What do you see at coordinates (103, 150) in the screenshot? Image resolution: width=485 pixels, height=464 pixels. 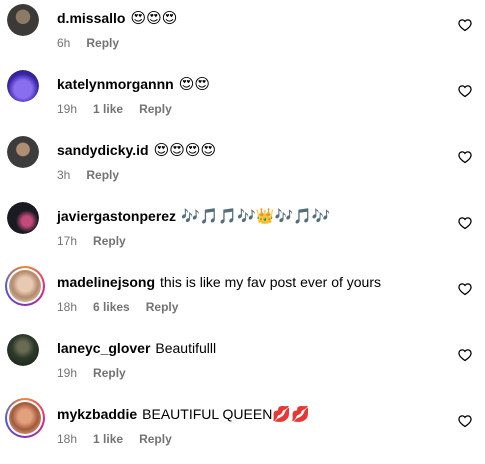 I see `comment-username: sandydicky.id` at bounding box center [103, 150].